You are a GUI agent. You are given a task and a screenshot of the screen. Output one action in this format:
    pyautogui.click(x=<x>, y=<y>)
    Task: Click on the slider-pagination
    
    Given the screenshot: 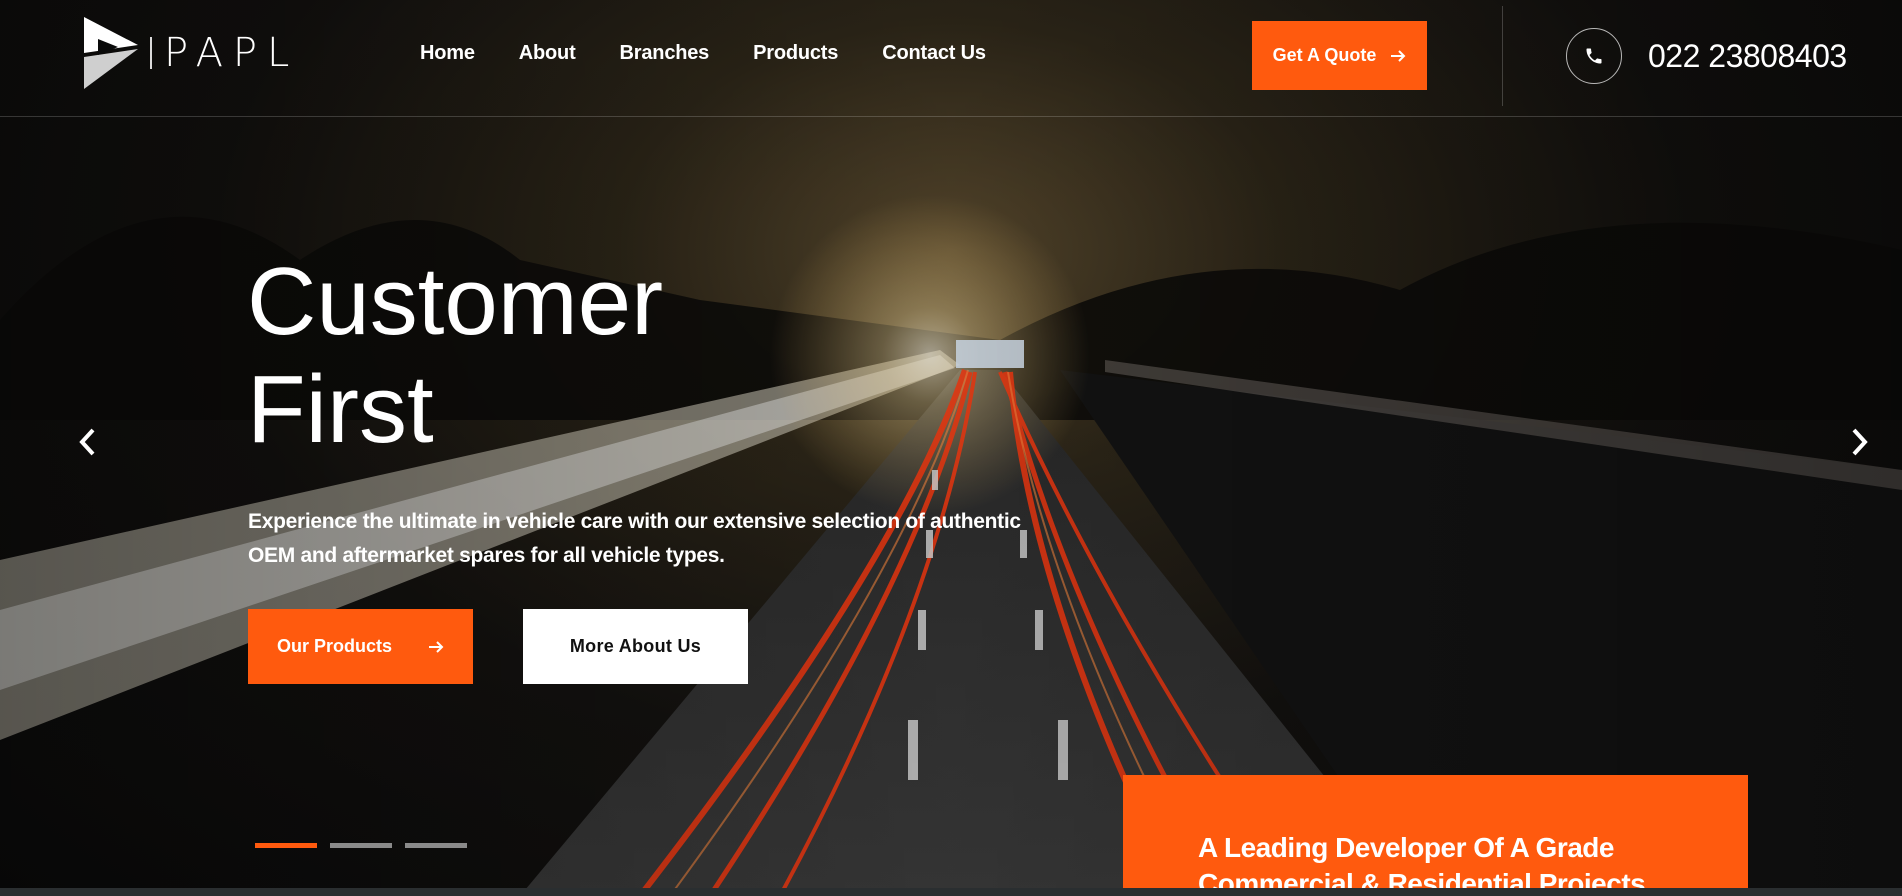 What is the action you would take?
    pyautogui.click(x=361, y=845)
    